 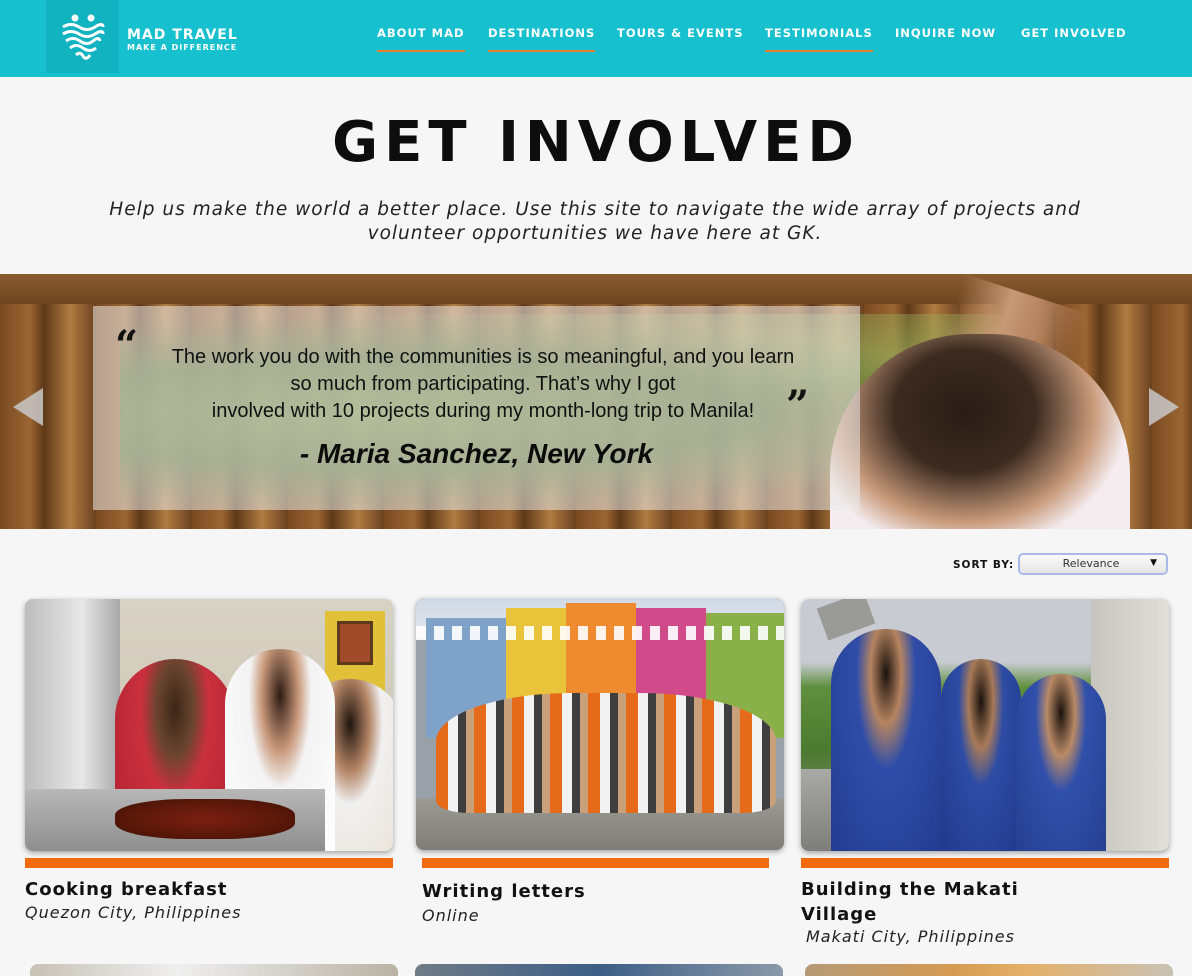 I want to click on sort-selected-value: Relevance, so click(x=1091, y=563).